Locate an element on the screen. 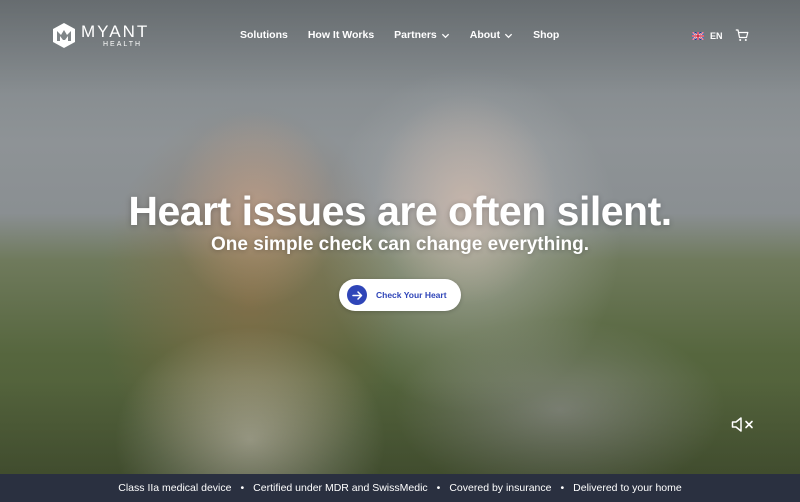 The height and width of the screenshot is (502, 800). nav-item-solutions: Solutions is located at coordinates (264, 35).